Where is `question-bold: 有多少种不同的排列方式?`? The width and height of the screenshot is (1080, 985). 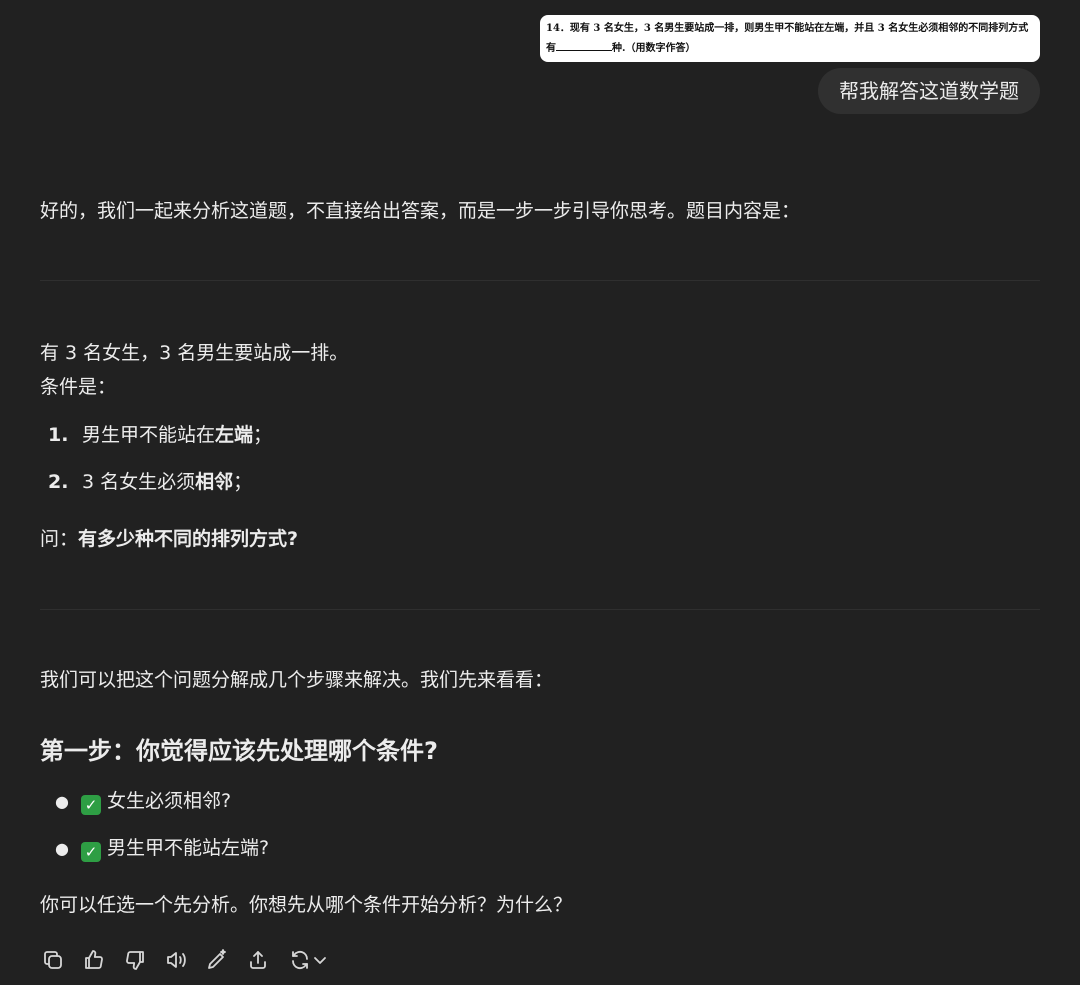
question-bold: 有多少种不同的排列方式? is located at coordinates (188, 539).